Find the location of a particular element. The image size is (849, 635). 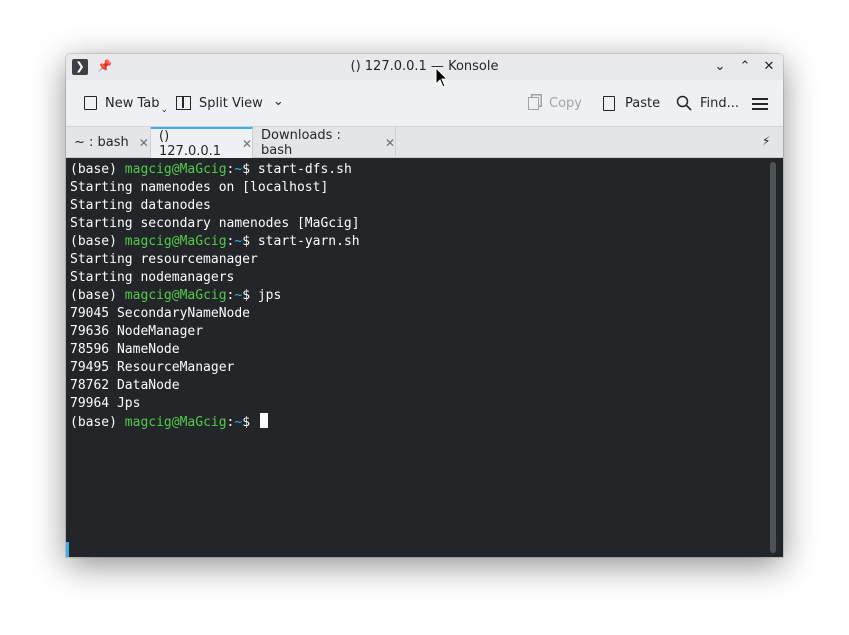

scrollbar is located at coordinates (773, 357).